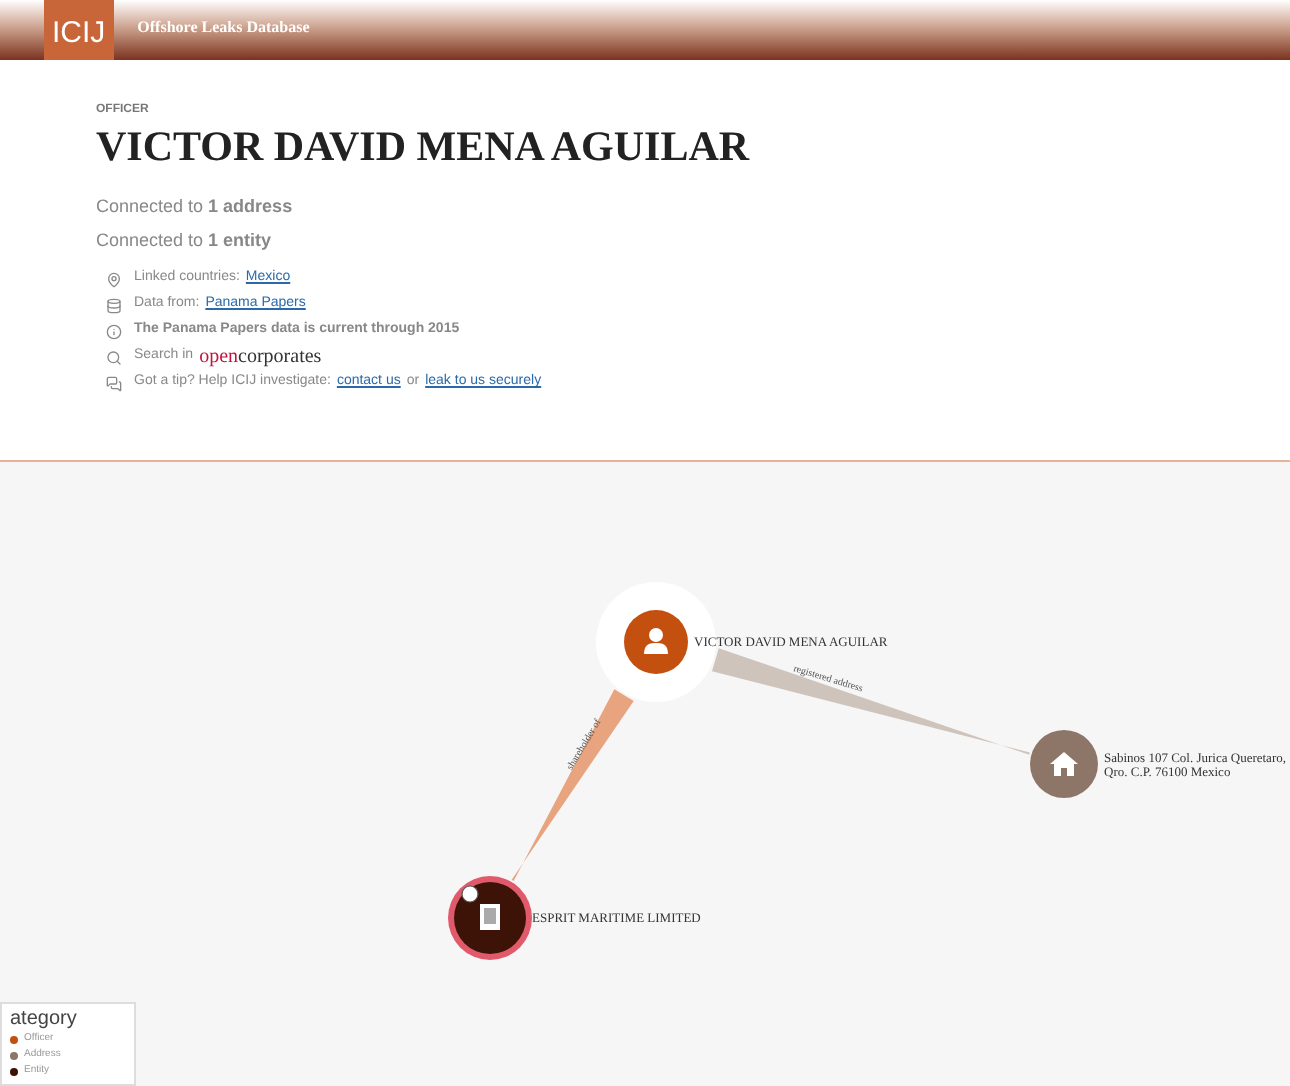 This screenshot has width=1290, height=1086. I want to click on search-icon, so click(114, 357).